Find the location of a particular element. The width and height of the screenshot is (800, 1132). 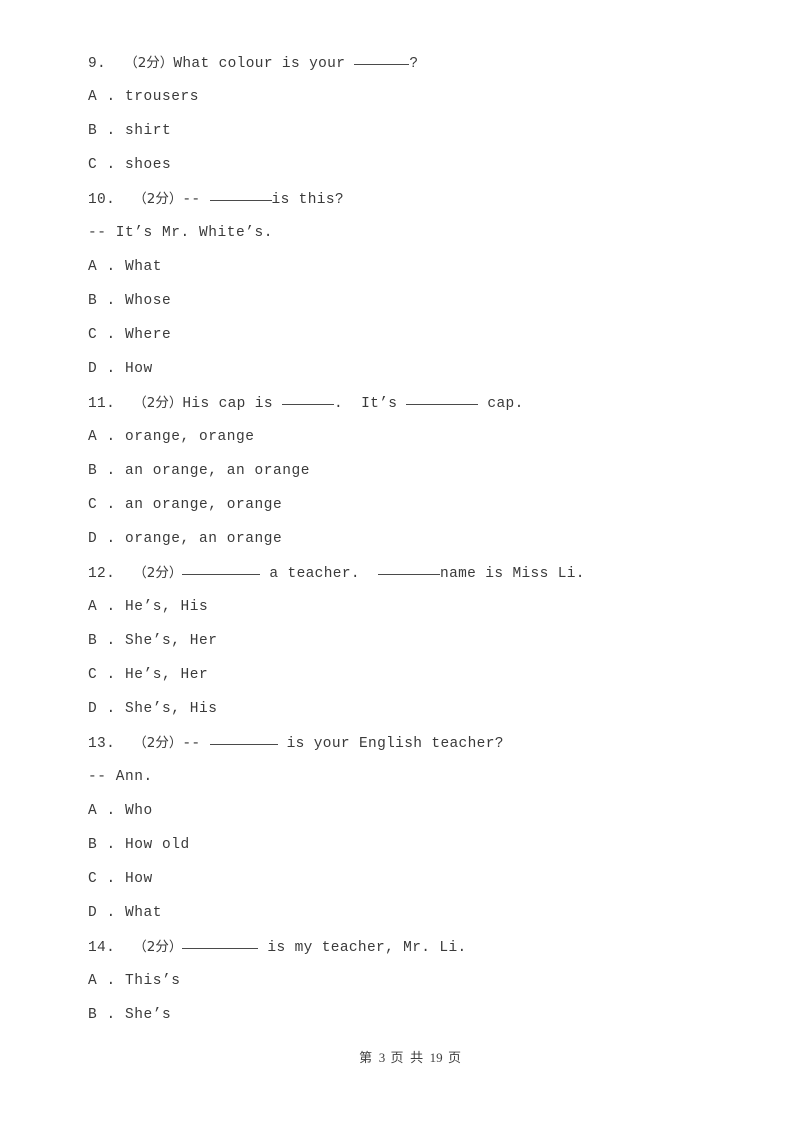

option-b: B . Whose is located at coordinates (408, 301).